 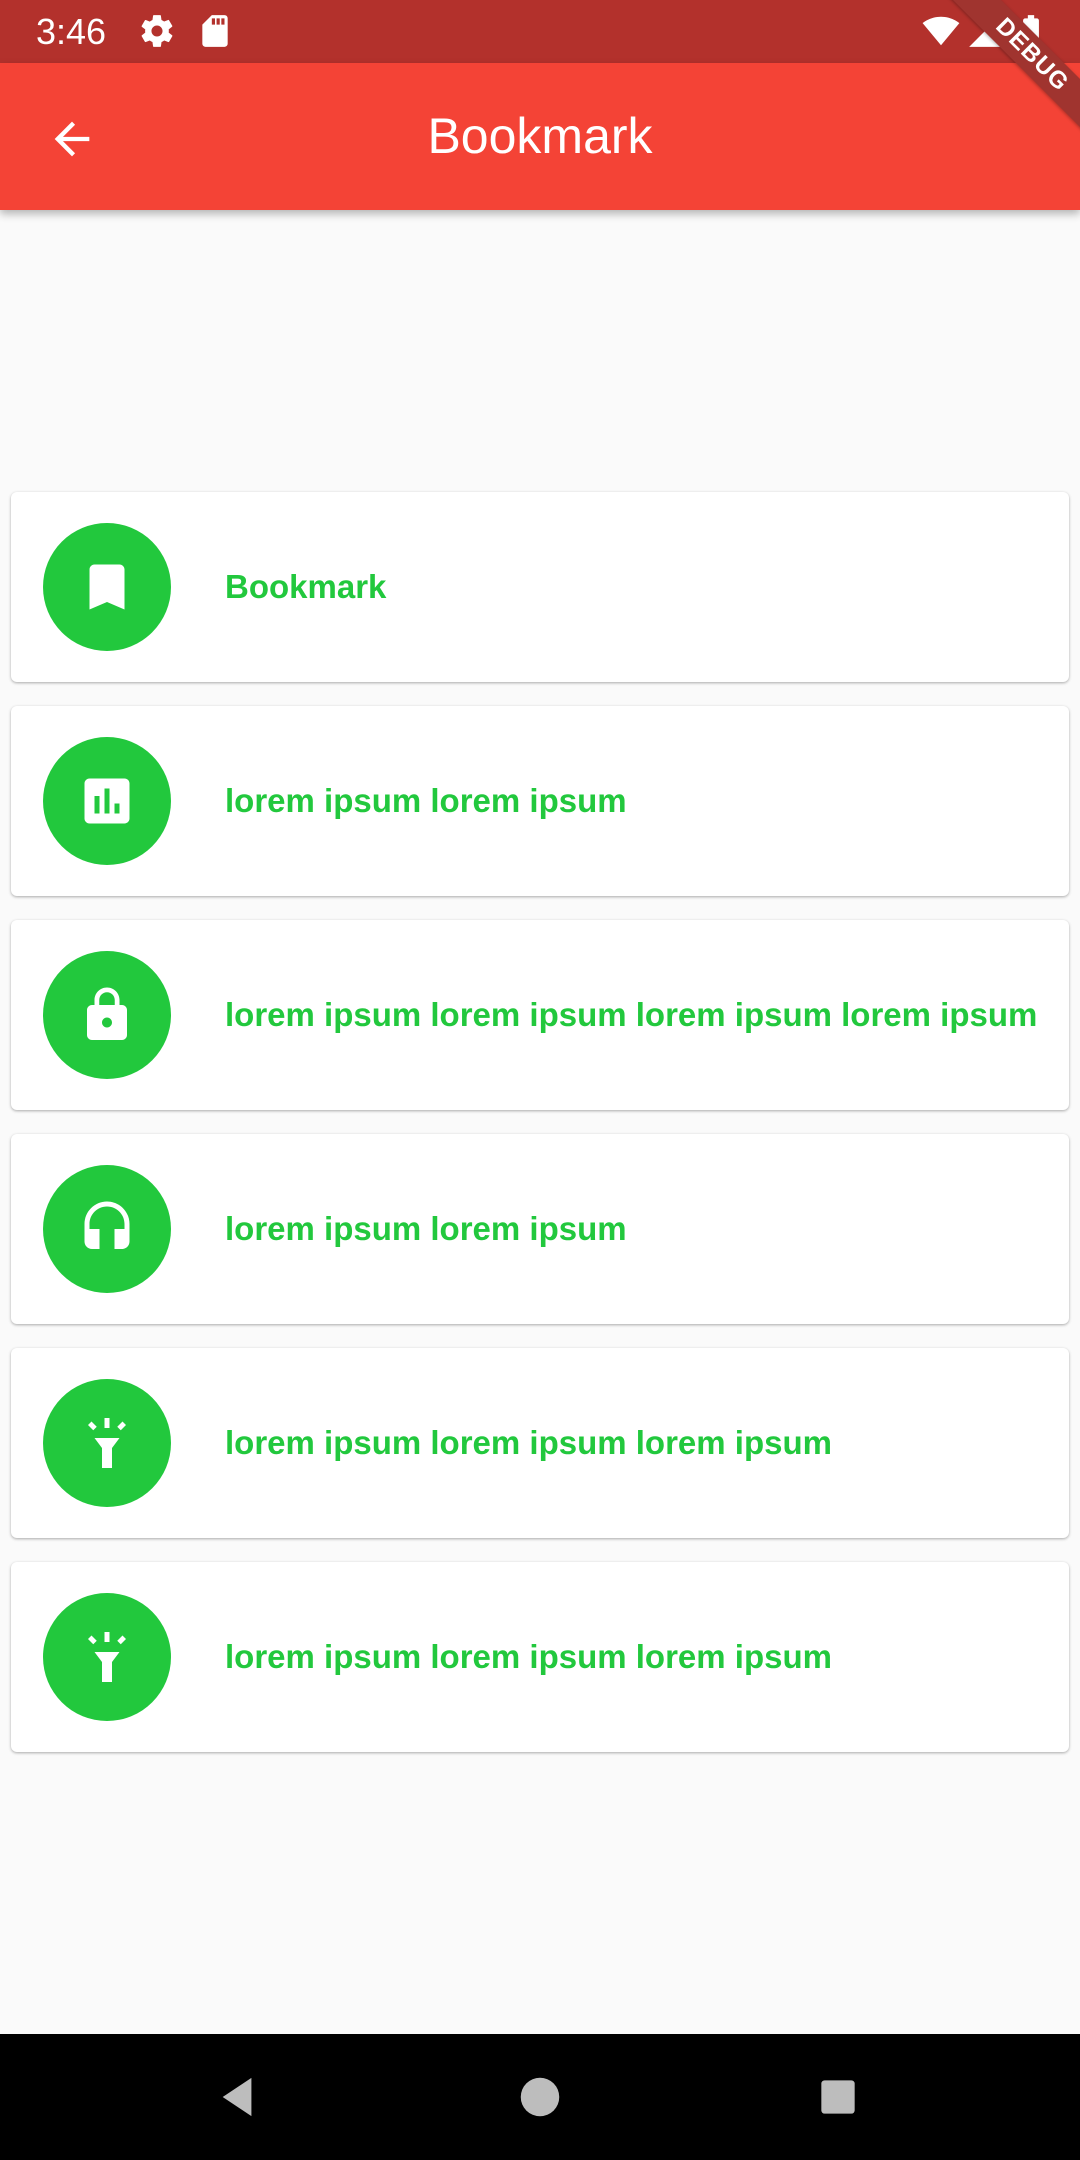 I want to click on signal-icon, so click(x=985, y=33).